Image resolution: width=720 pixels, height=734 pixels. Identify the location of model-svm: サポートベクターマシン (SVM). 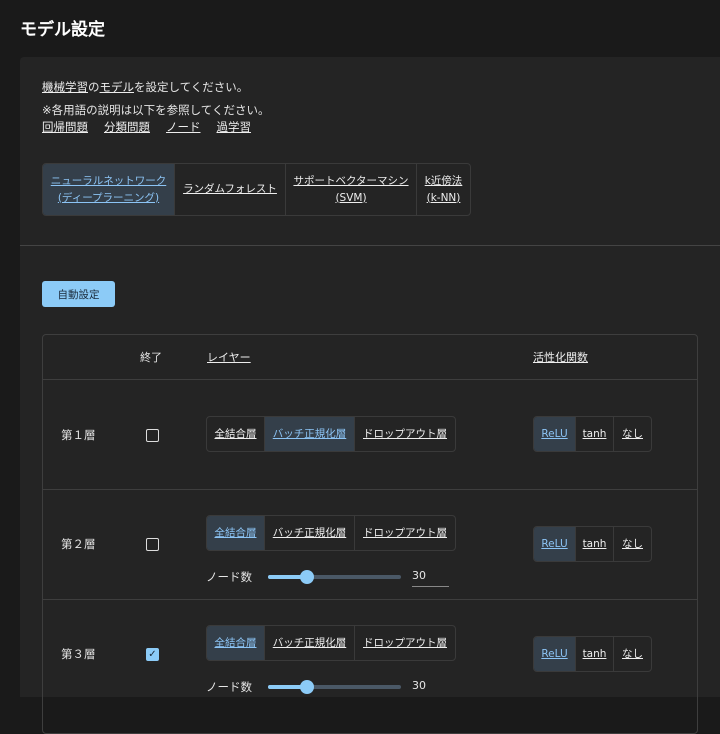
(351, 189).